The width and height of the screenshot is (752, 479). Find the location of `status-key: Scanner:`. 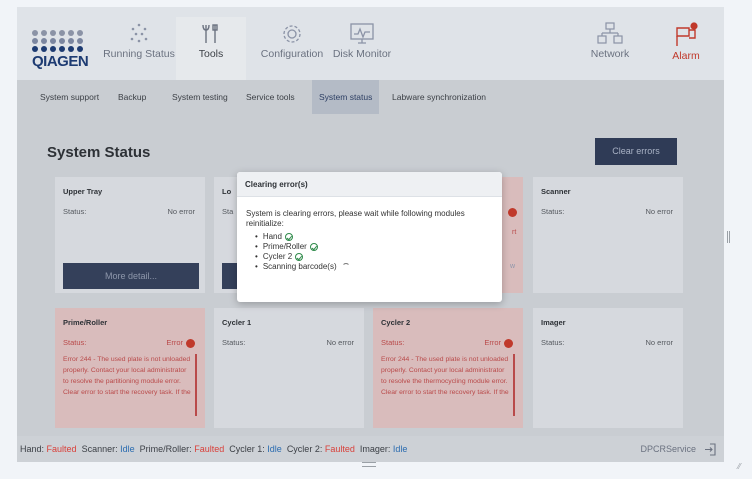

status-key: Scanner: is located at coordinates (99, 449).